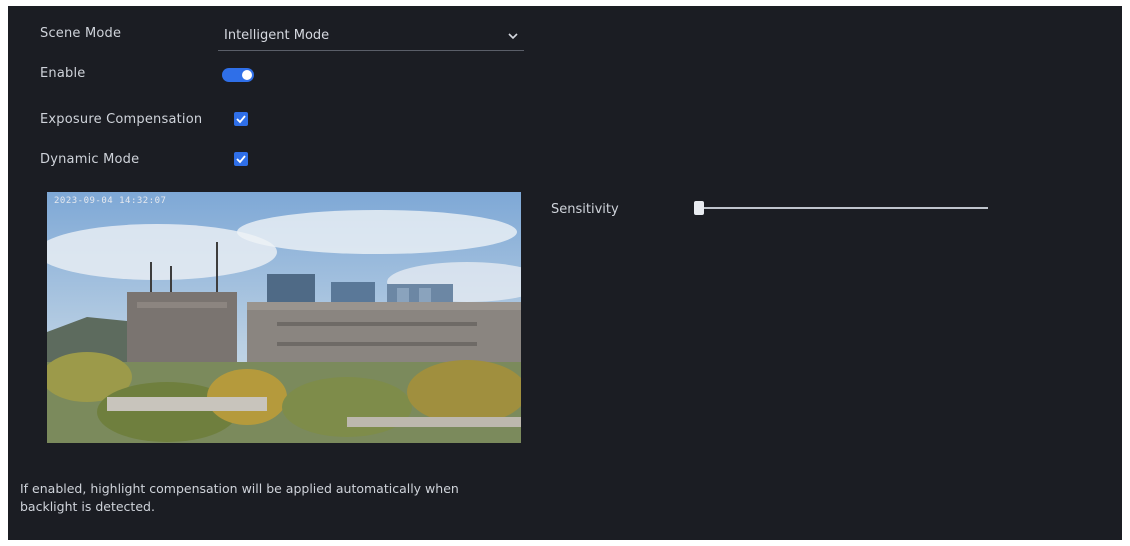 The width and height of the screenshot is (1130, 546). I want to click on sensitivity-slider-handle, so click(699, 208).